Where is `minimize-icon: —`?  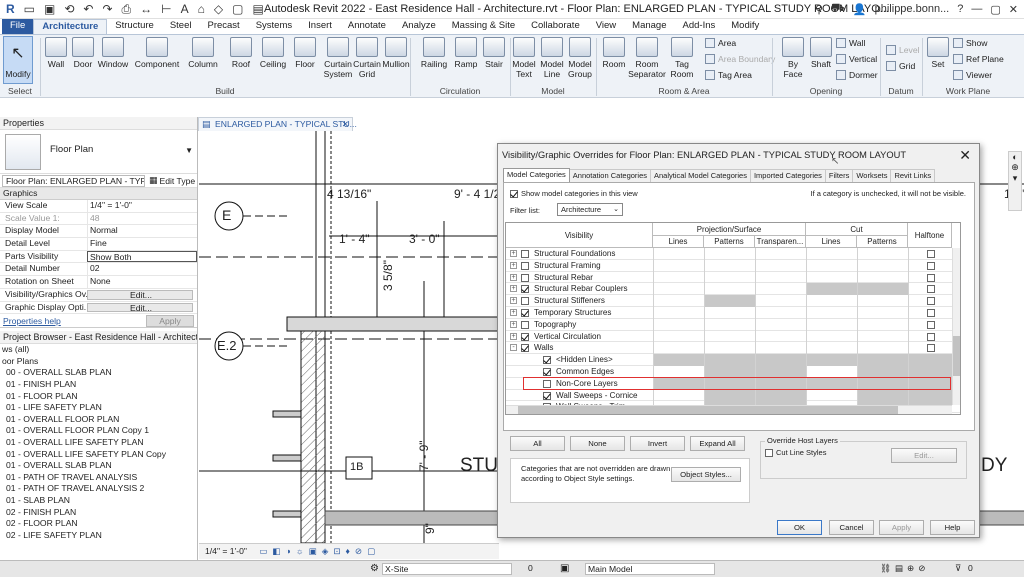 minimize-icon: — is located at coordinates (976, 9).